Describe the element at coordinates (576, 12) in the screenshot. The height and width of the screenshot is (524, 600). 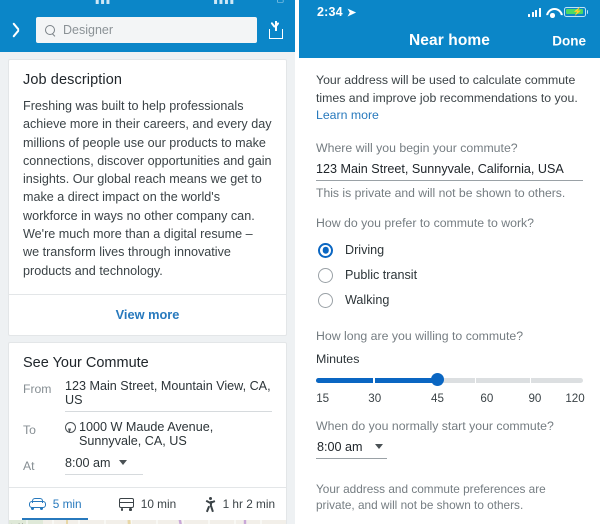
I see `battery-charging-icon: ⚡` at that location.